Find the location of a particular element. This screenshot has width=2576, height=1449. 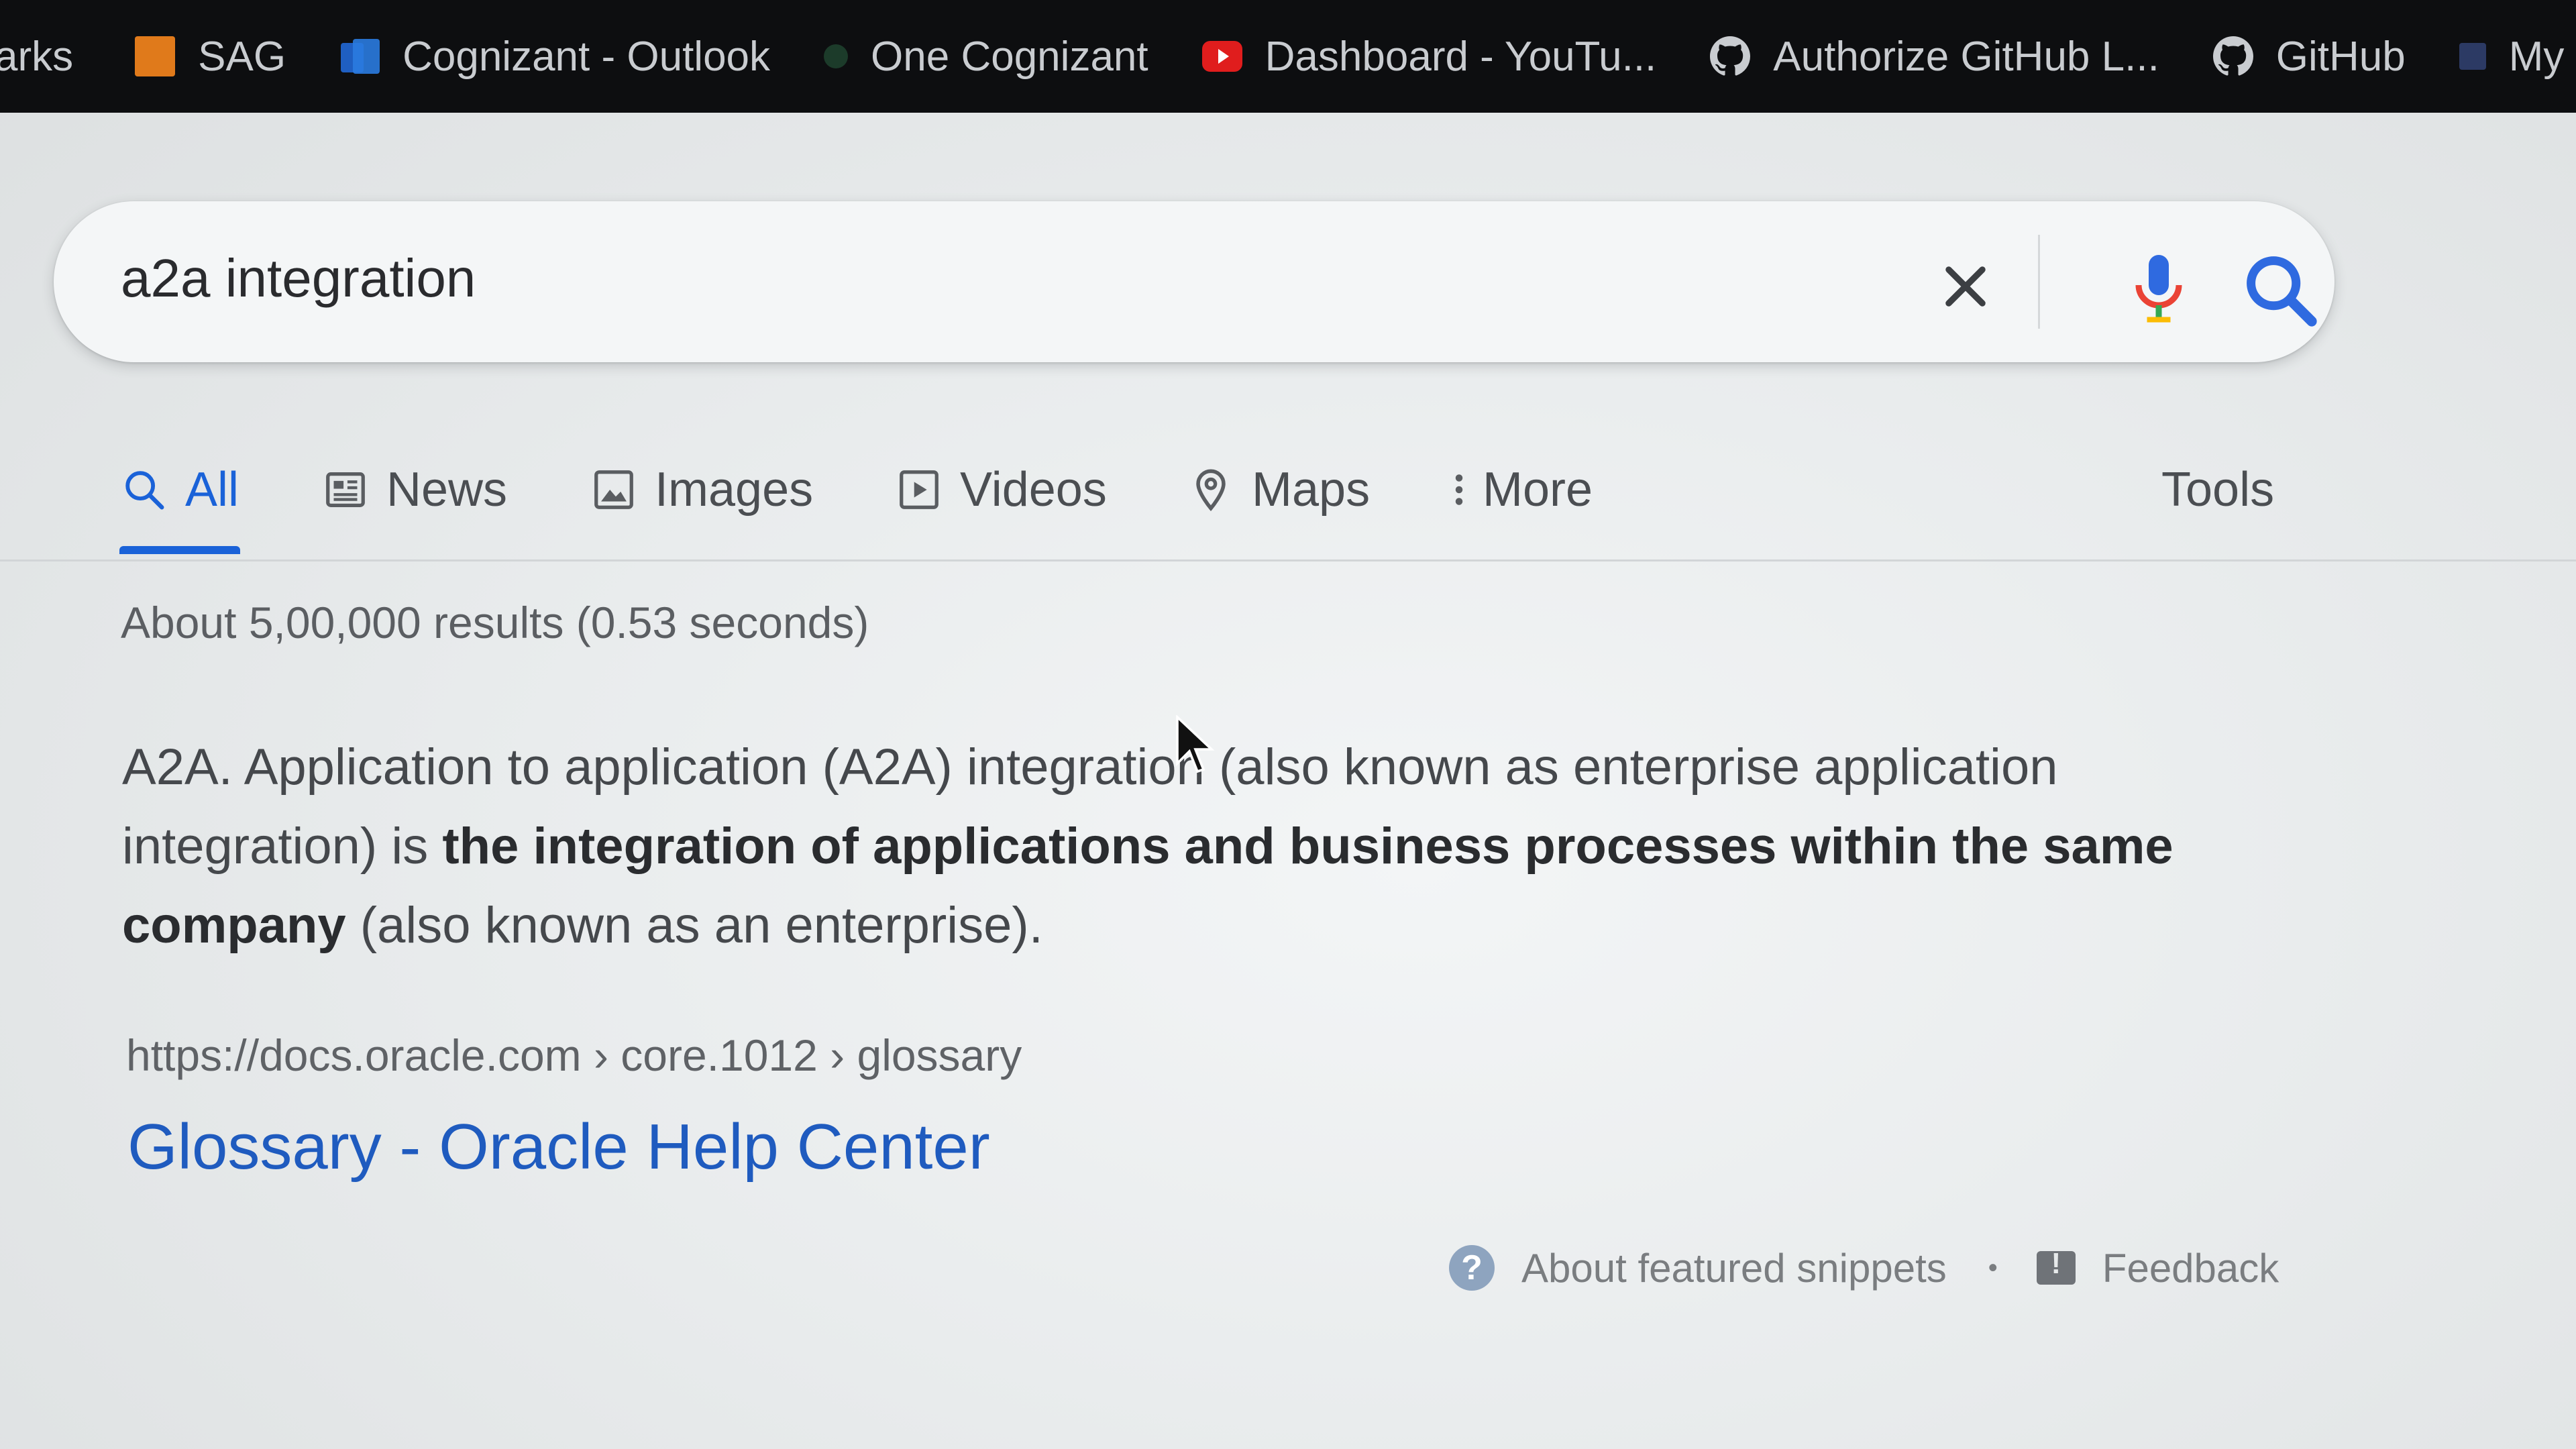

bookmark-label: My is located at coordinates (2536, 56).